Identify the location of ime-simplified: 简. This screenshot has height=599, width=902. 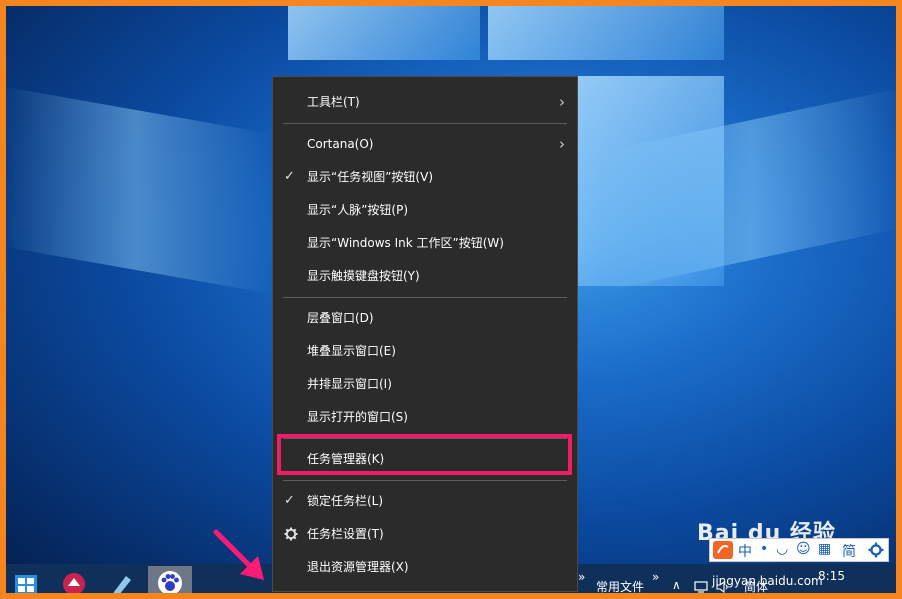
(849, 551).